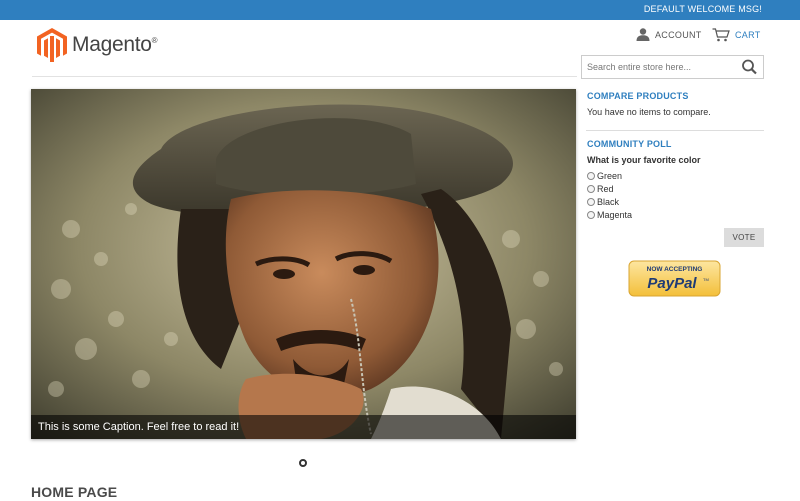 Image resolution: width=800 pixels, height=501 pixels. I want to click on paypal-line1: NOW ACCEPTING, so click(675, 269).